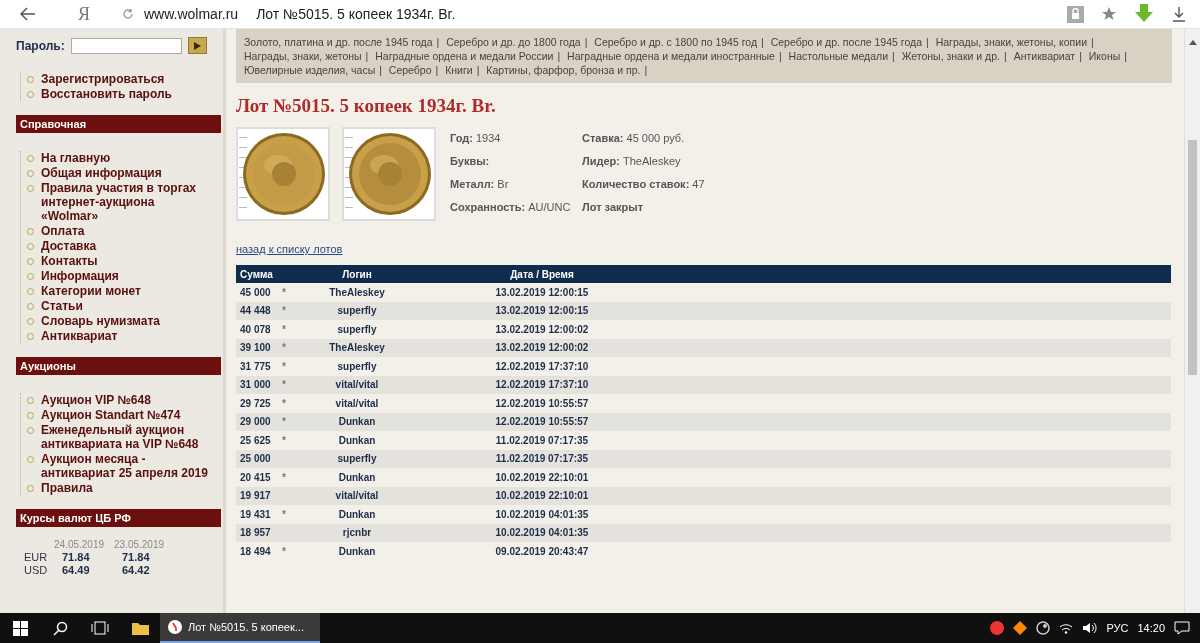  What do you see at coordinates (126, 276) in the screenshot?
I see `sidebar-link: Информация` at bounding box center [126, 276].